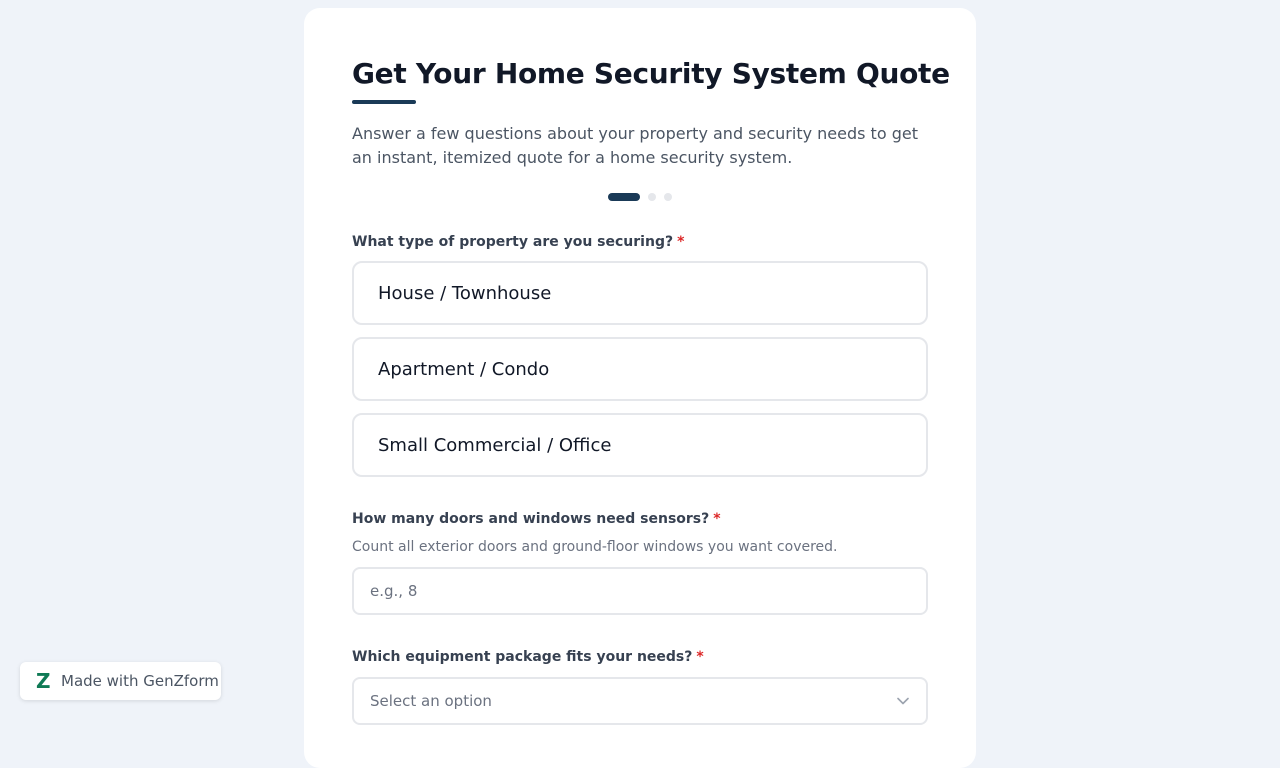 The height and width of the screenshot is (768, 1280). I want to click on property-type-label-text: What type of property are you securing?, so click(513, 242).